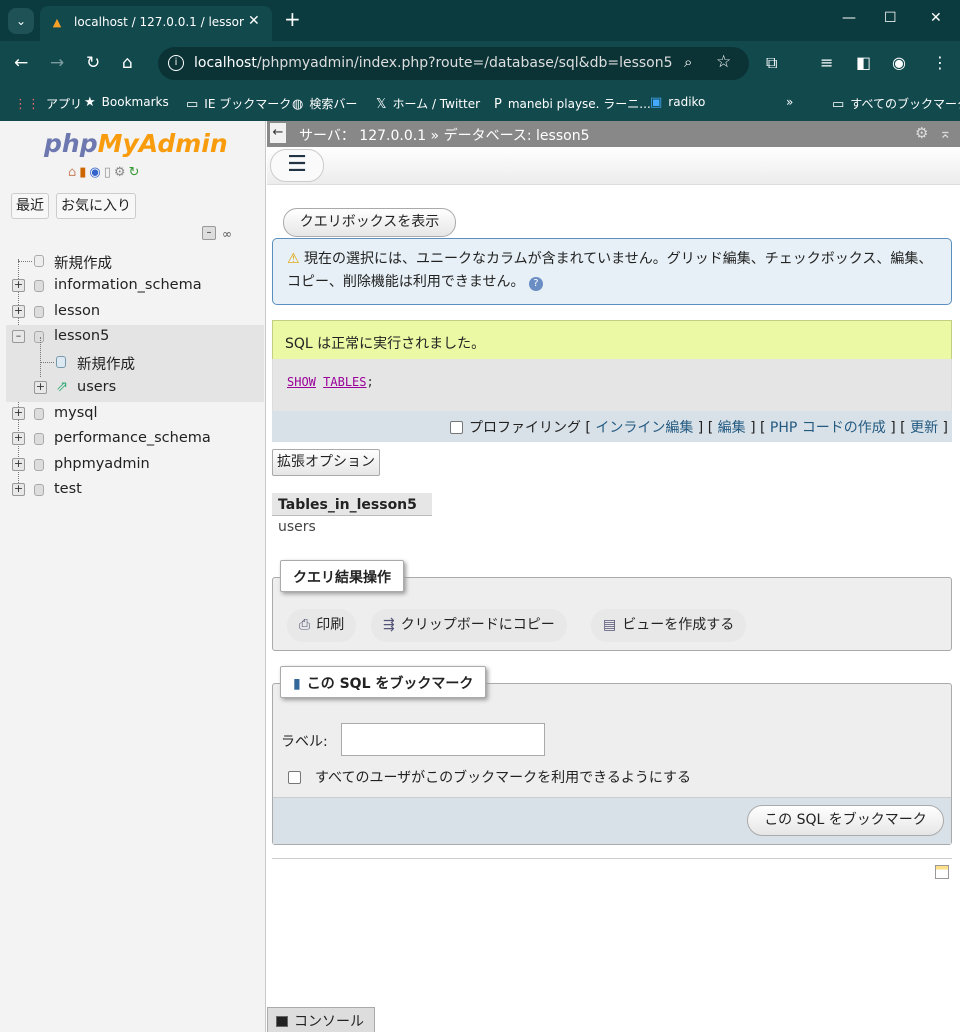  I want to click on reload-icon: ↻, so click(93, 63).